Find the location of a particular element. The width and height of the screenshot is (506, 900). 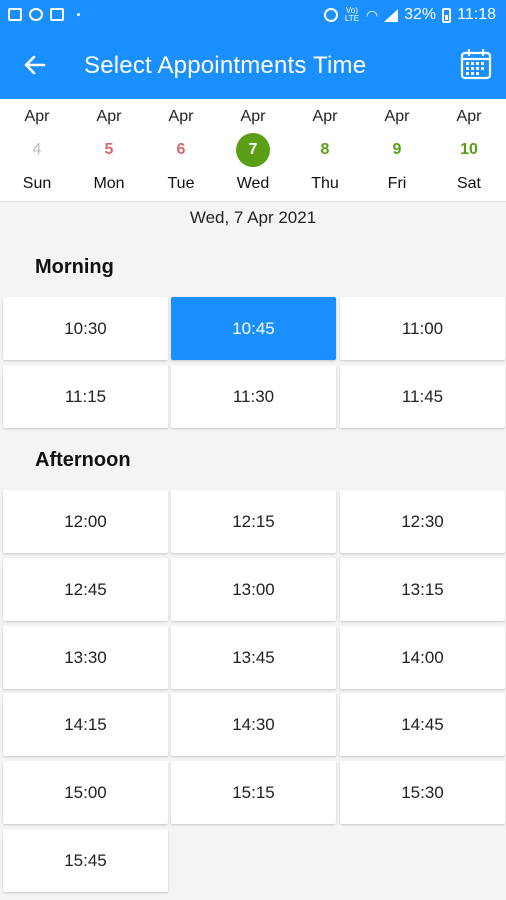

gallery-icon is located at coordinates (15, 14).